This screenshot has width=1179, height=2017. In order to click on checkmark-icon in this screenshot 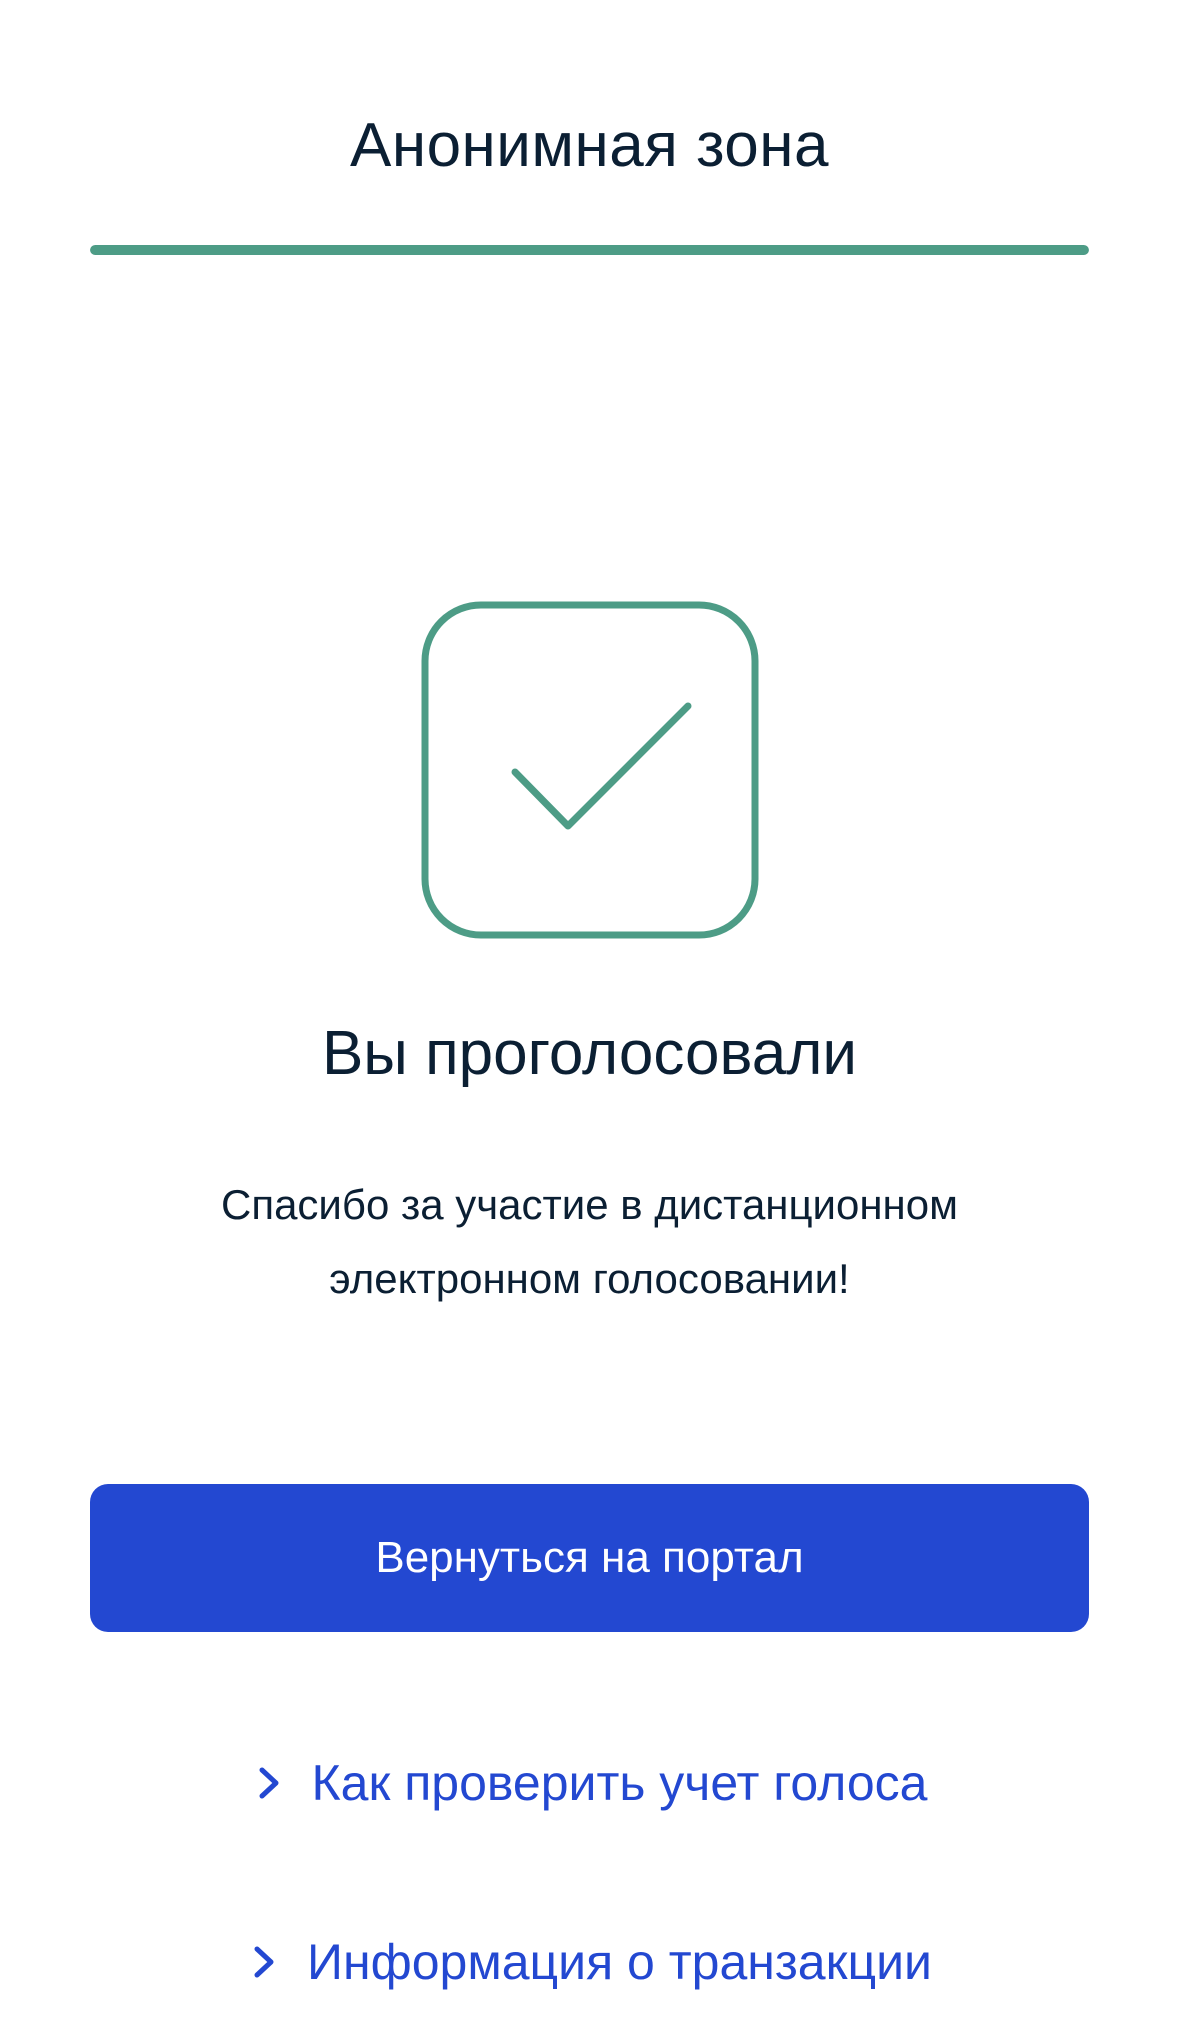, I will do `click(590, 770)`.